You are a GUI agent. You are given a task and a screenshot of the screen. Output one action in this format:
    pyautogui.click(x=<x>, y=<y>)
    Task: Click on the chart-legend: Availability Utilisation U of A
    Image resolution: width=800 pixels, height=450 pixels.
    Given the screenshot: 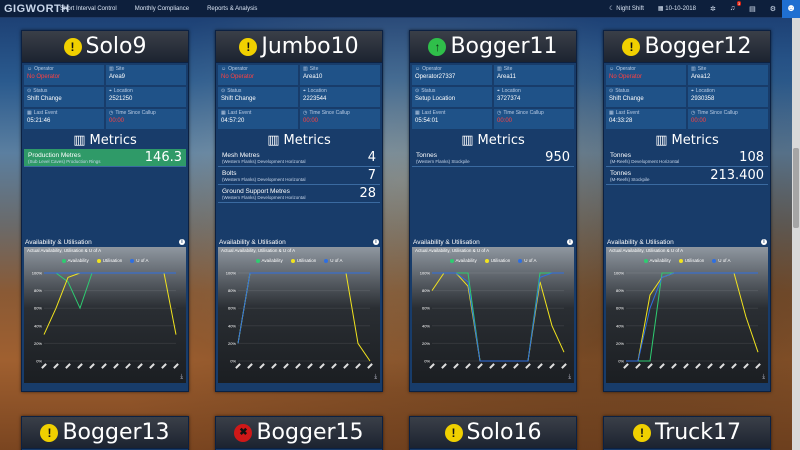 What is the action you would take?
    pyautogui.click(x=105, y=260)
    